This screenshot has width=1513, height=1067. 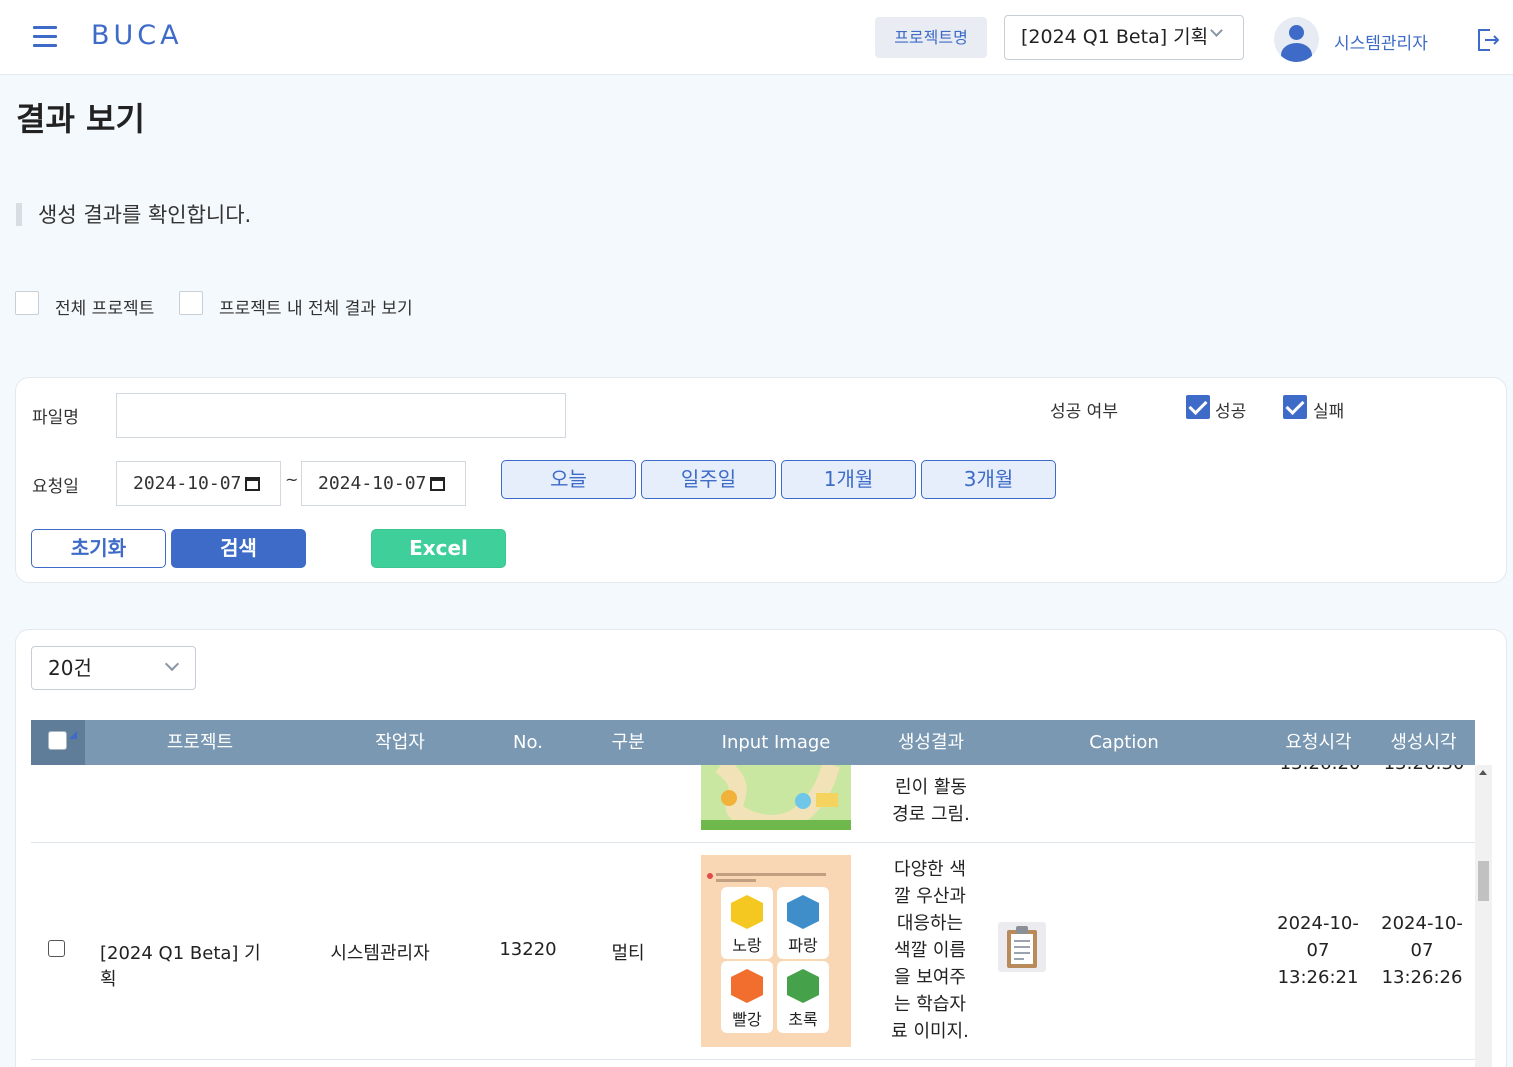 What do you see at coordinates (802, 1019) in the screenshot?
I see `image-label-green: 초록` at bounding box center [802, 1019].